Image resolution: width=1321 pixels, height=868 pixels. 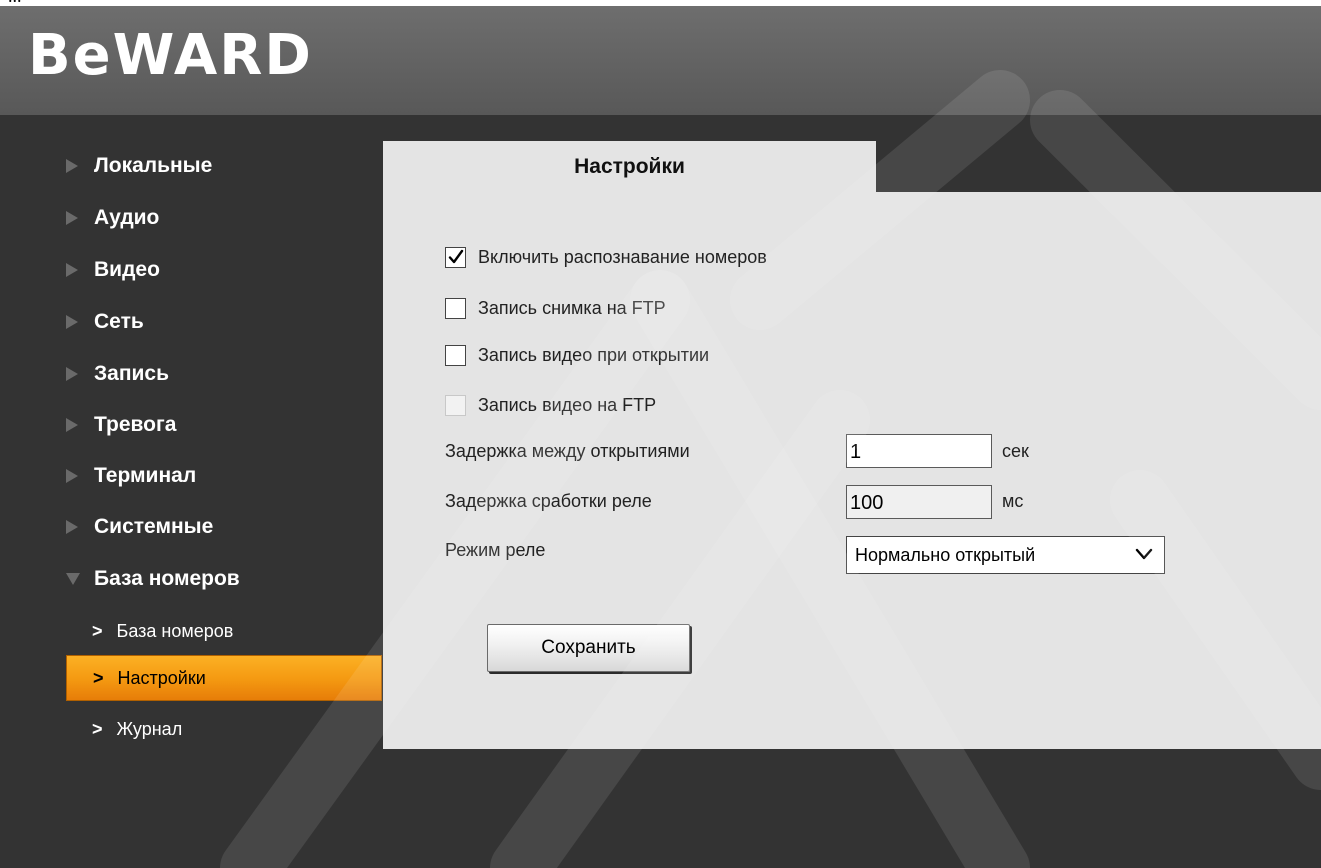 What do you see at coordinates (455, 405) in the screenshot?
I see `ftp-video-checkbox` at bounding box center [455, 405].